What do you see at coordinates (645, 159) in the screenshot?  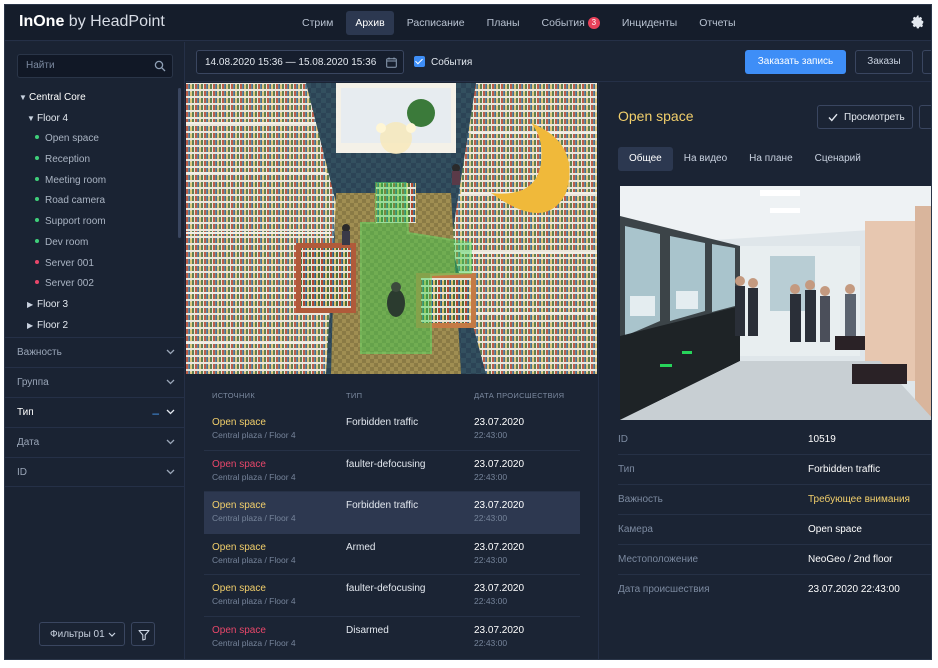 I see `tab-general: Общее` at bounding box center [645, 159].